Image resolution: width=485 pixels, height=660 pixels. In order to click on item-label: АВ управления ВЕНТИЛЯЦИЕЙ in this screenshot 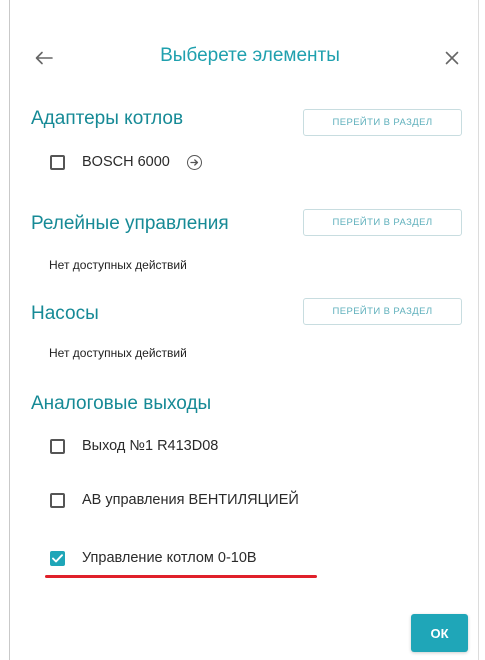, I will do `click(190, 500)`.